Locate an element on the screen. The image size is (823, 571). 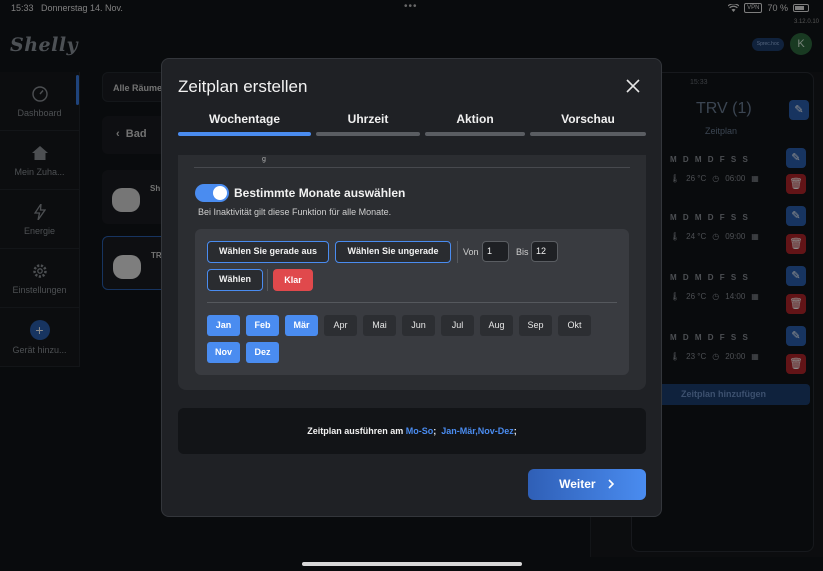
month-mai: Mai is located at coordinates (379, 325).